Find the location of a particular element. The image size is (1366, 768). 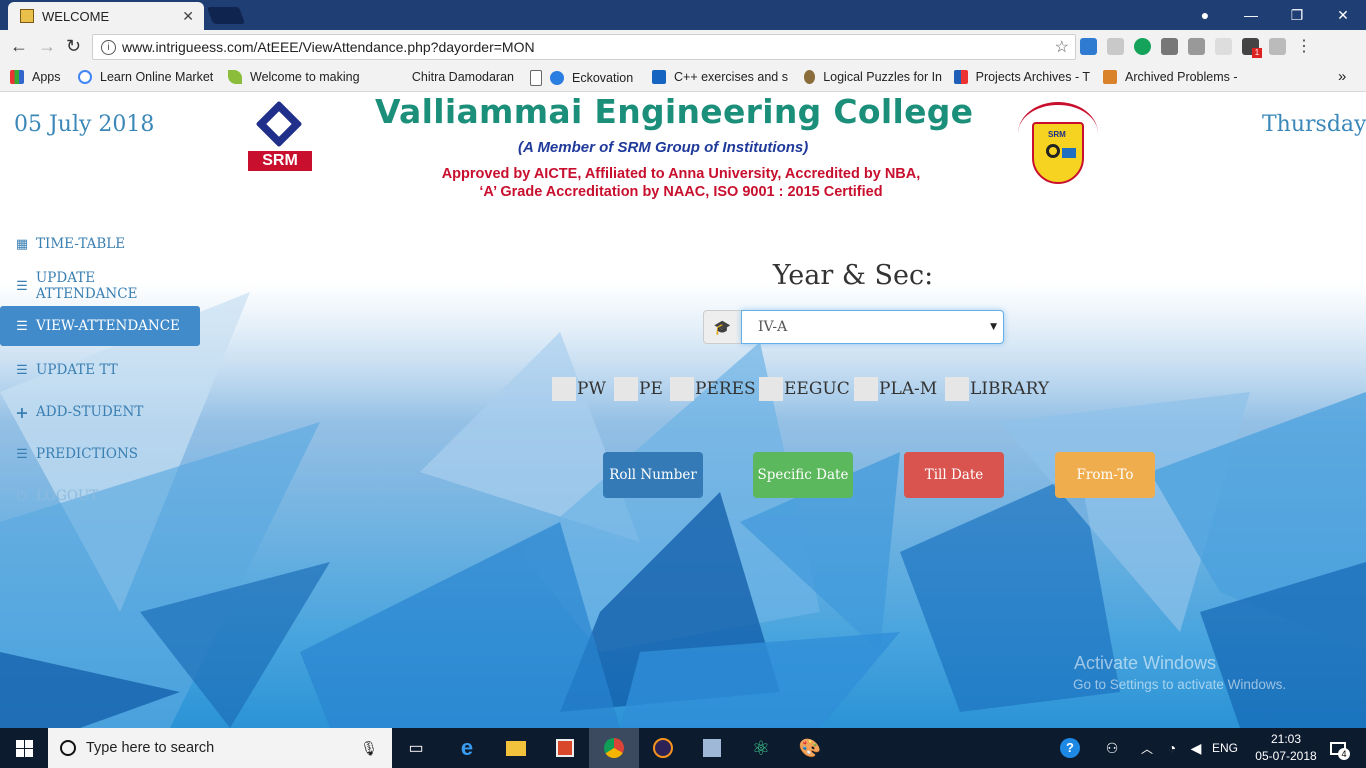

sidebar-item-predictions: ☰ PREDICTIONS is located at coordinates (100, 454).